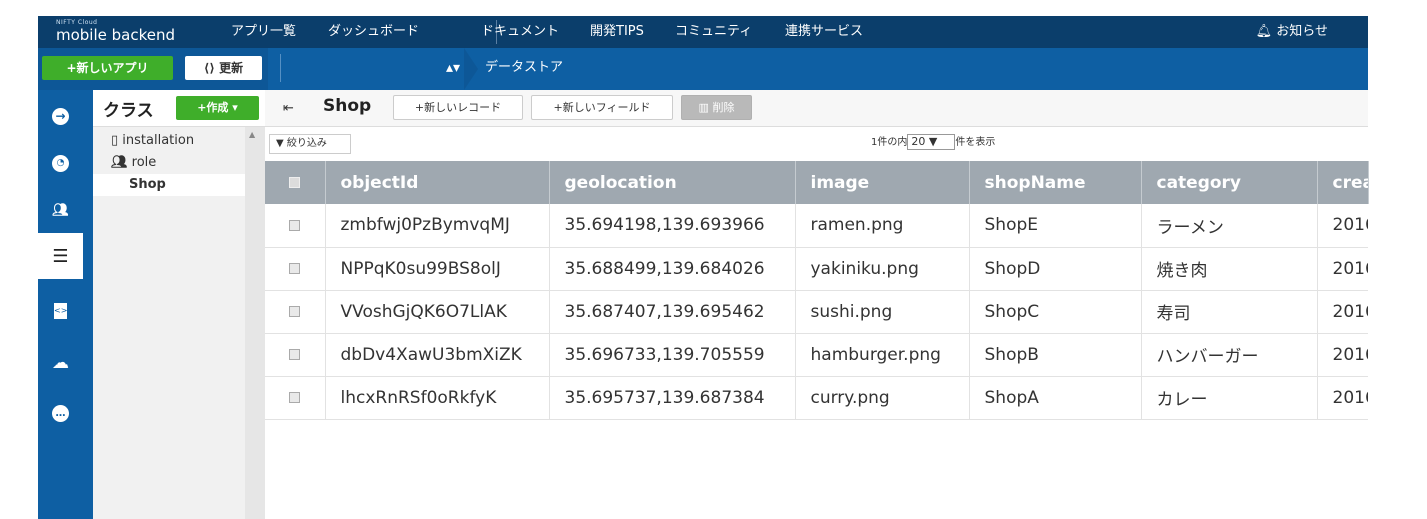  What do you see at coordinates (255, 323) in the screenshot?
I see `class-list-scrollbar` at bounding box center [255, 323].